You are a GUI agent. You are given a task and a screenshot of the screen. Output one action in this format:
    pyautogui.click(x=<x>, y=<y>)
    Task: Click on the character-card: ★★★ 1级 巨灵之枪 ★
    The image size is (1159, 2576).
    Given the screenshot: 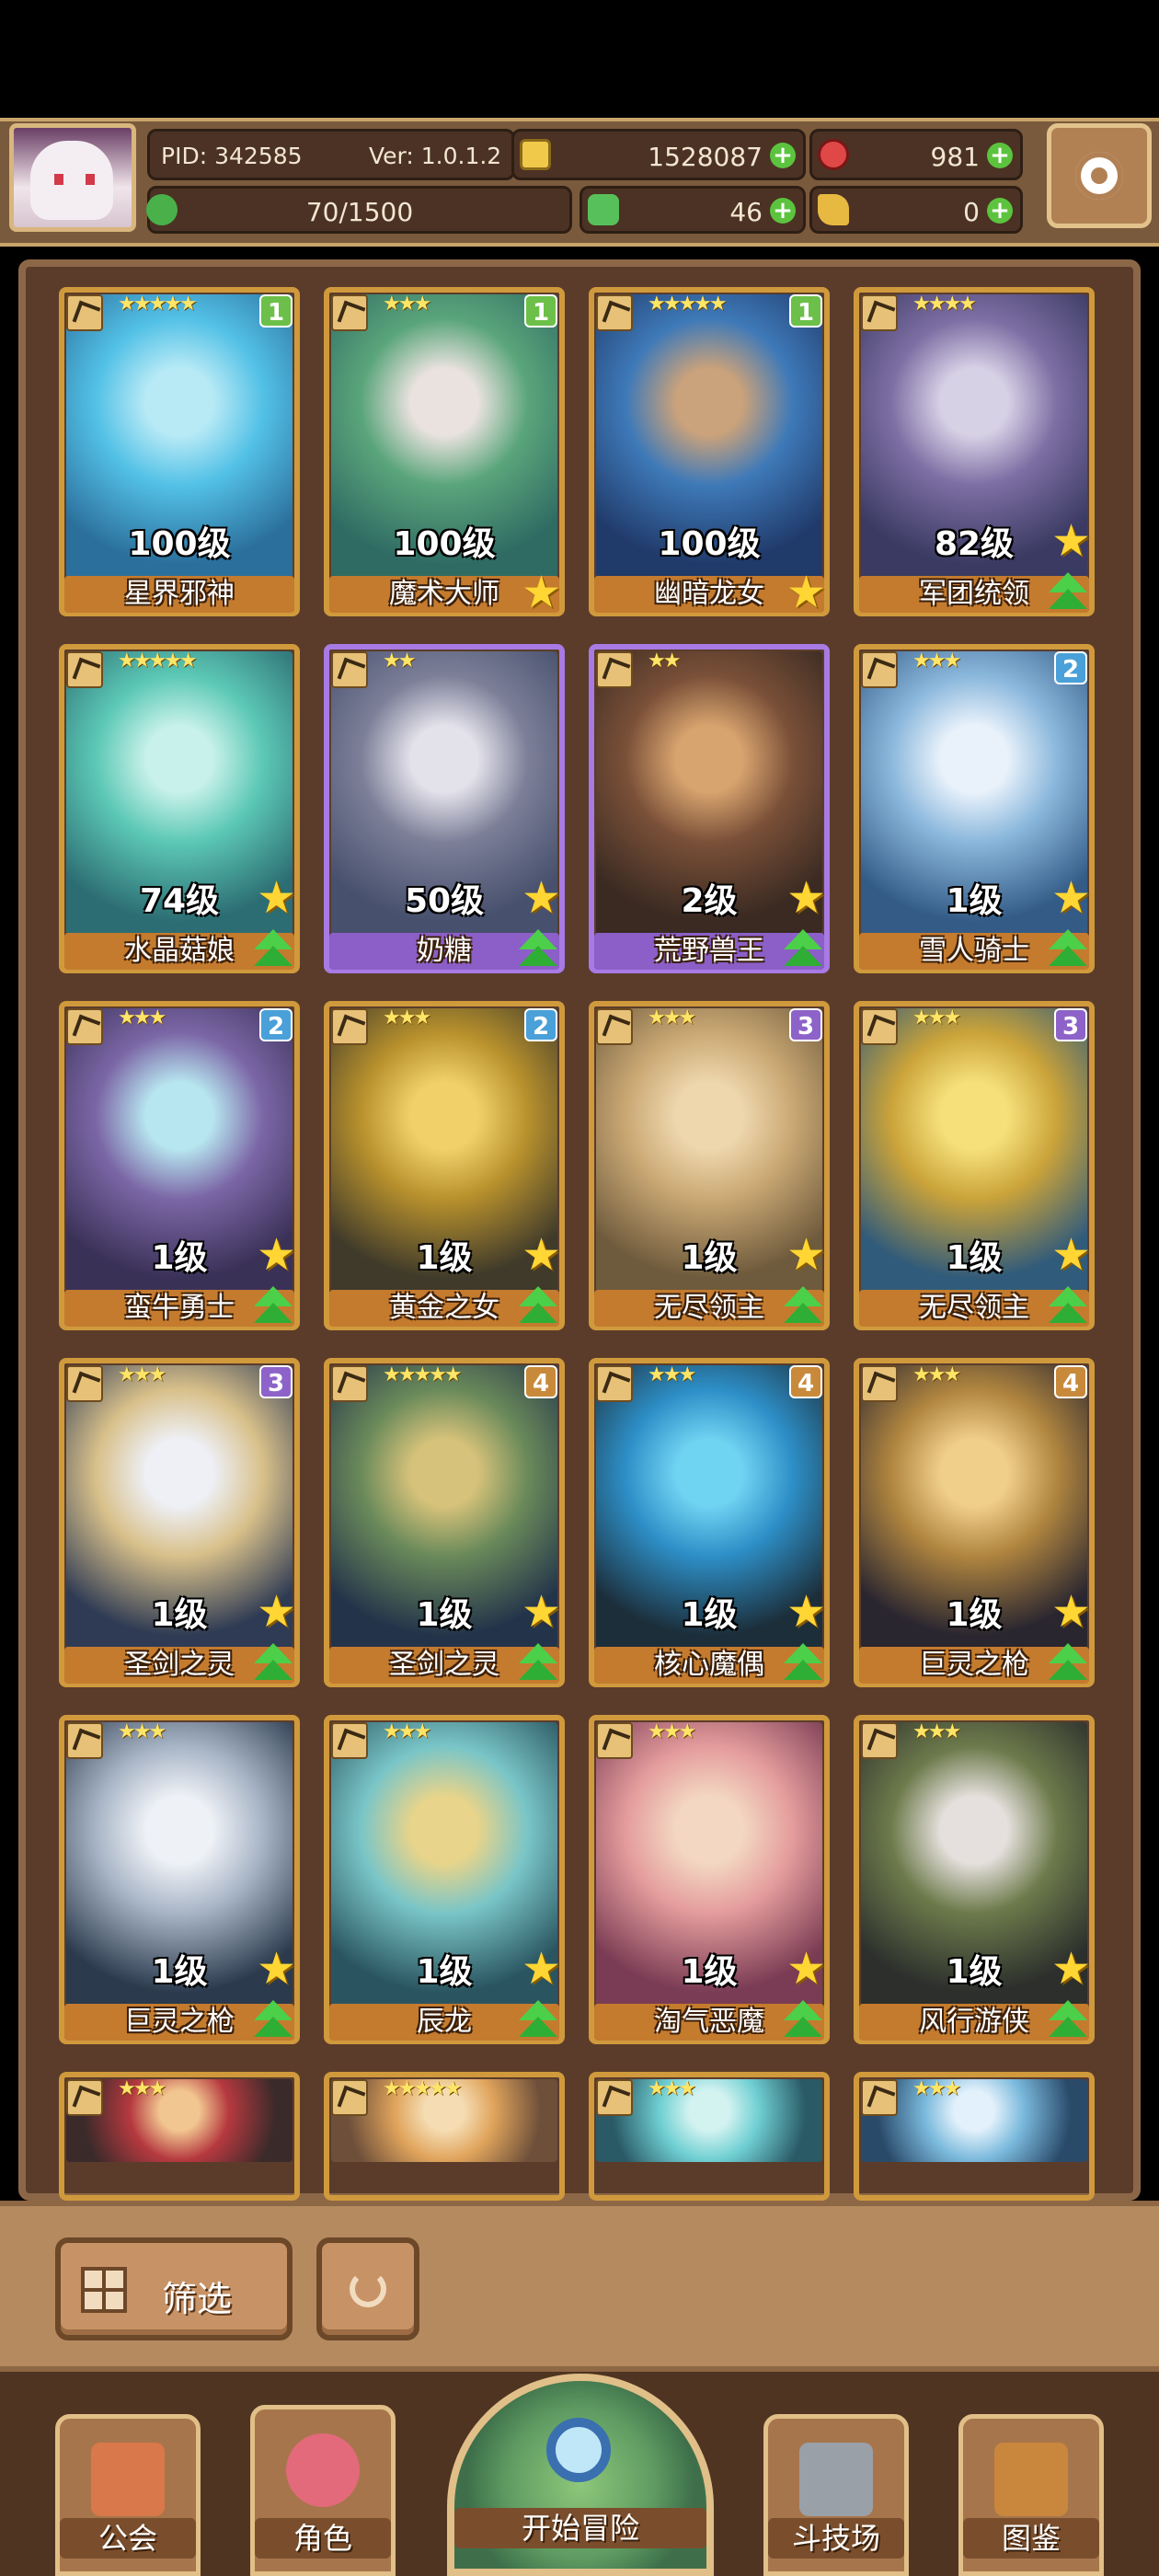 What is the action you would take?
    pyautogui.click(x=179, y=1879)
    